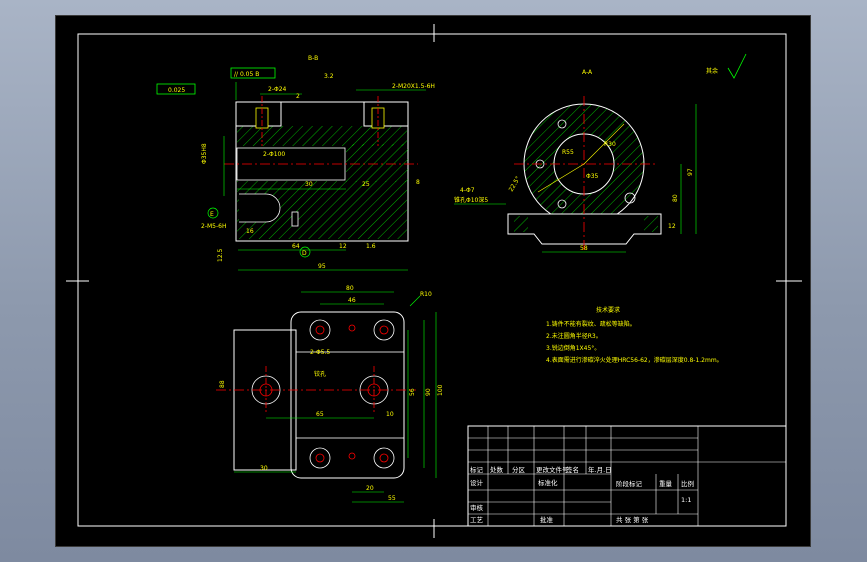 This screenshot has height=562, width=867. I want to click on section-bb-label: B-B, so click(313, 58).